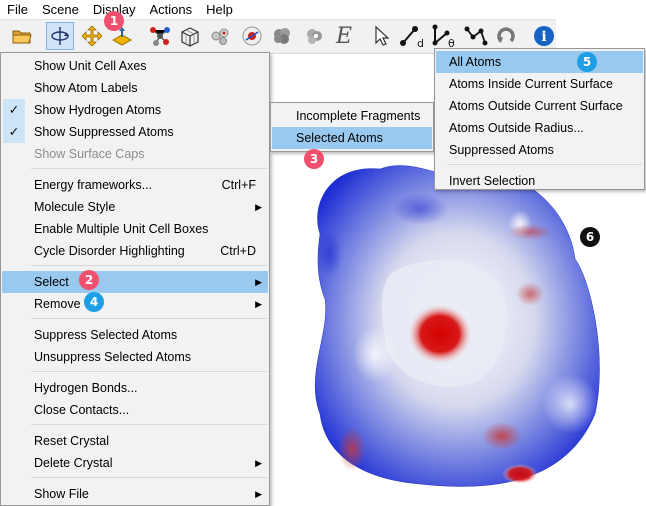  Describe the element at coordinates (314, 159) in the screenshot. I see `step-badge-3: 3` at that location.